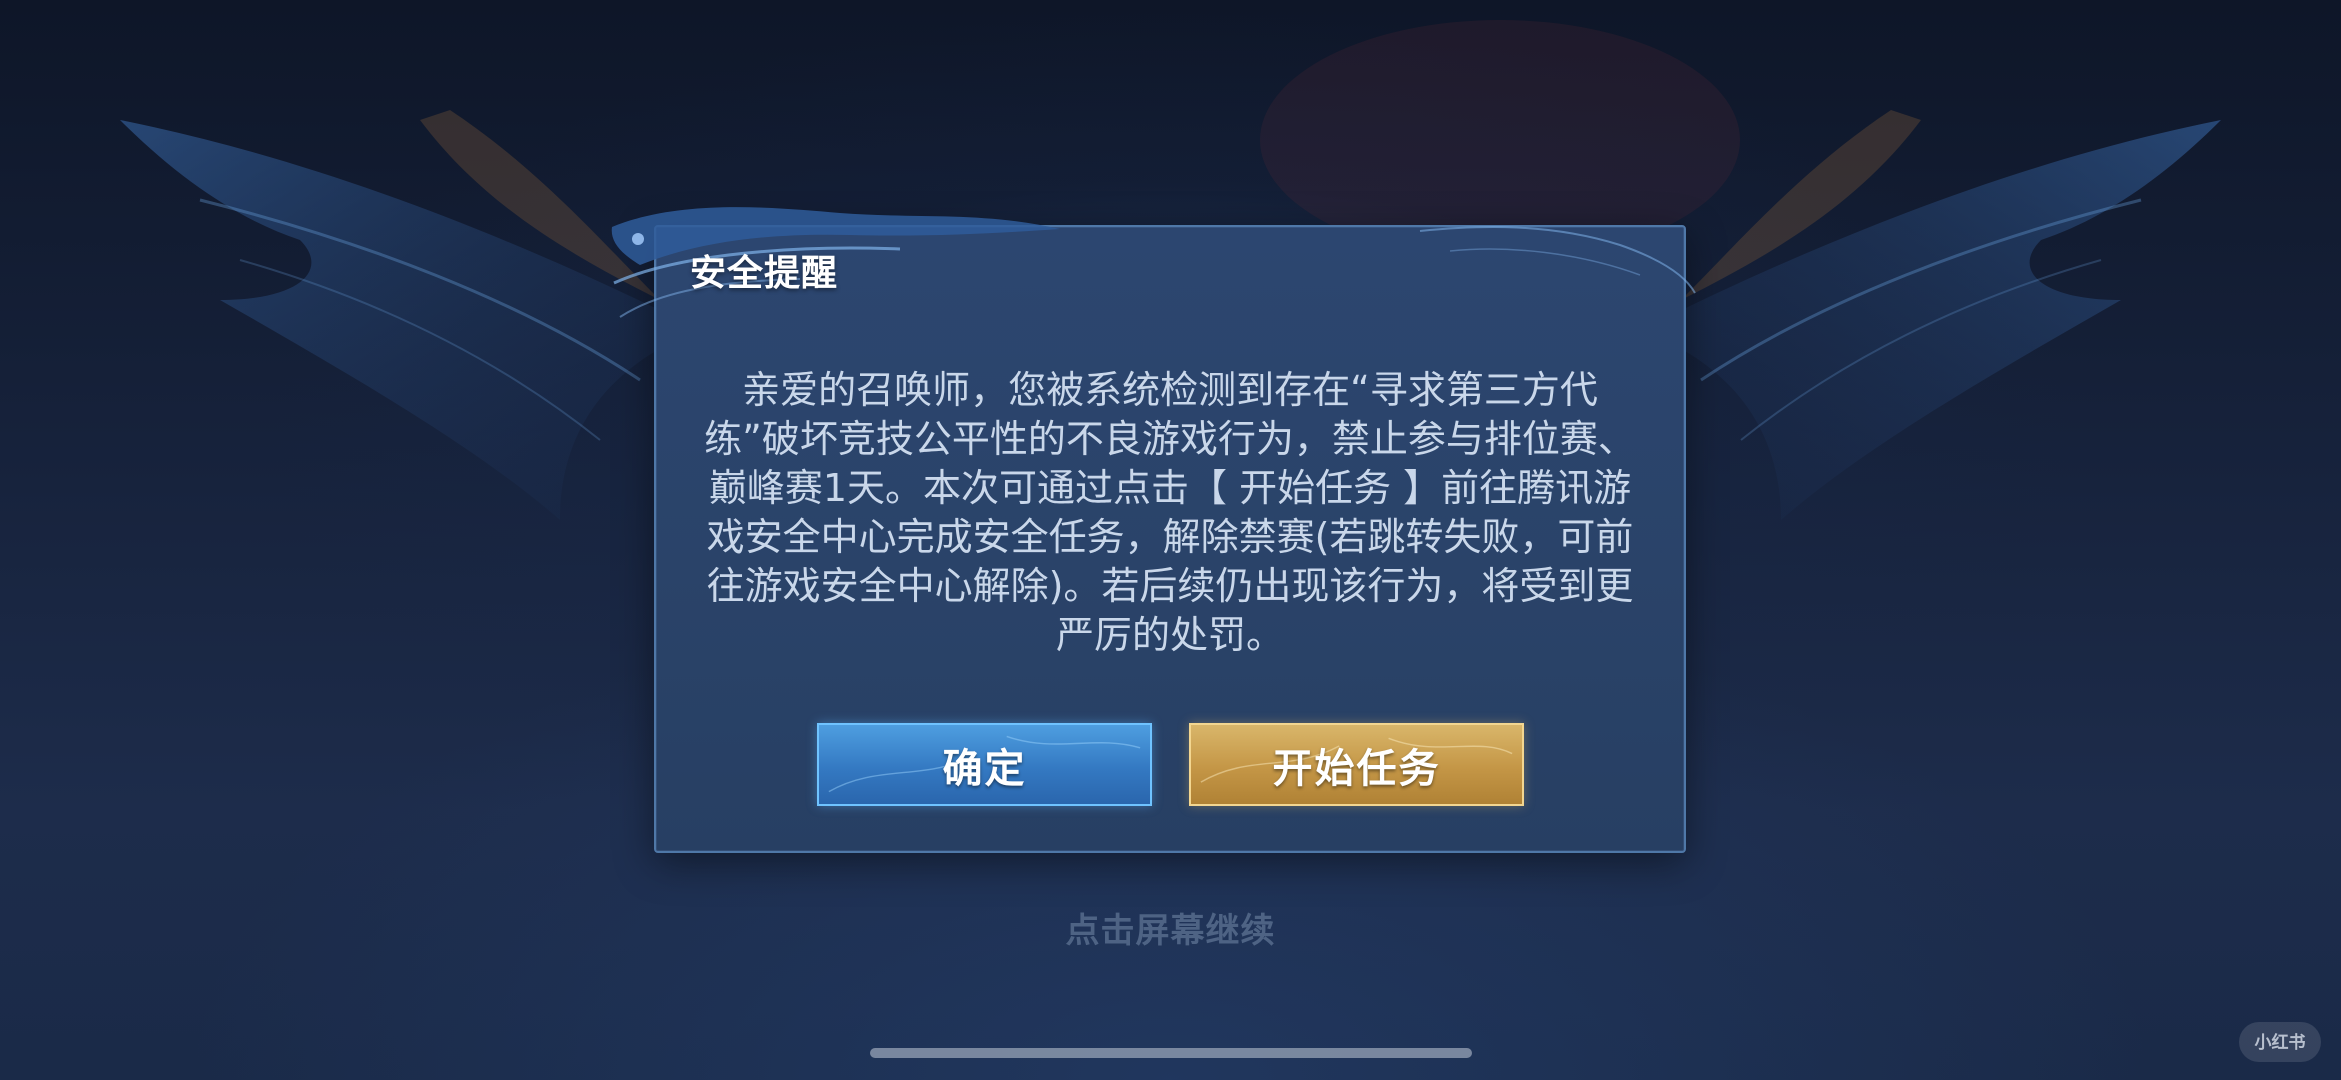 This screenshot has height=1080, width=2341. I want to click on xiaohongshu-watermark-logo: 小红书, so click(2280, 1042).